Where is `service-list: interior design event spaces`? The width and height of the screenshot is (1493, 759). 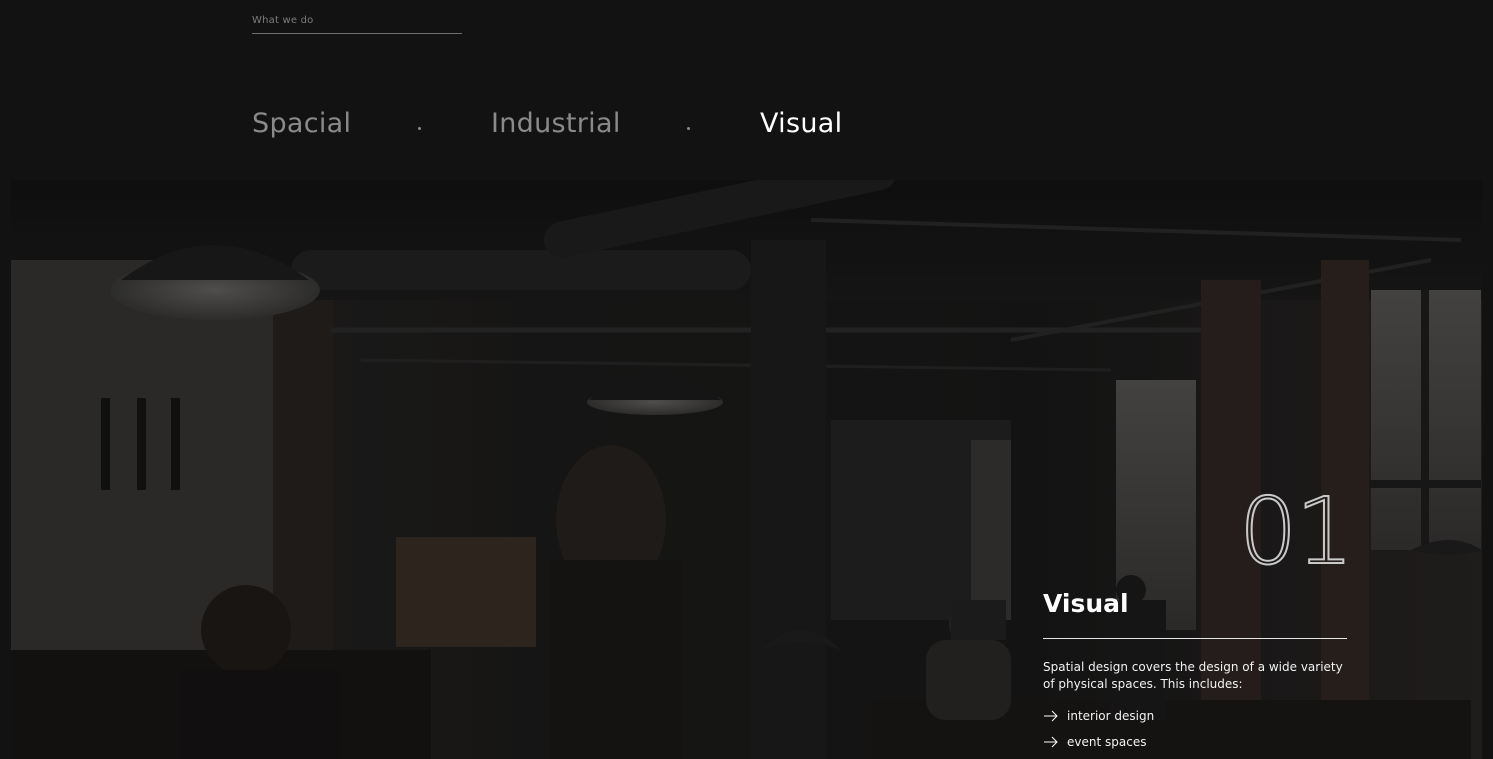
service-list: interior design event spaces is located at coordinates (1195, 729).